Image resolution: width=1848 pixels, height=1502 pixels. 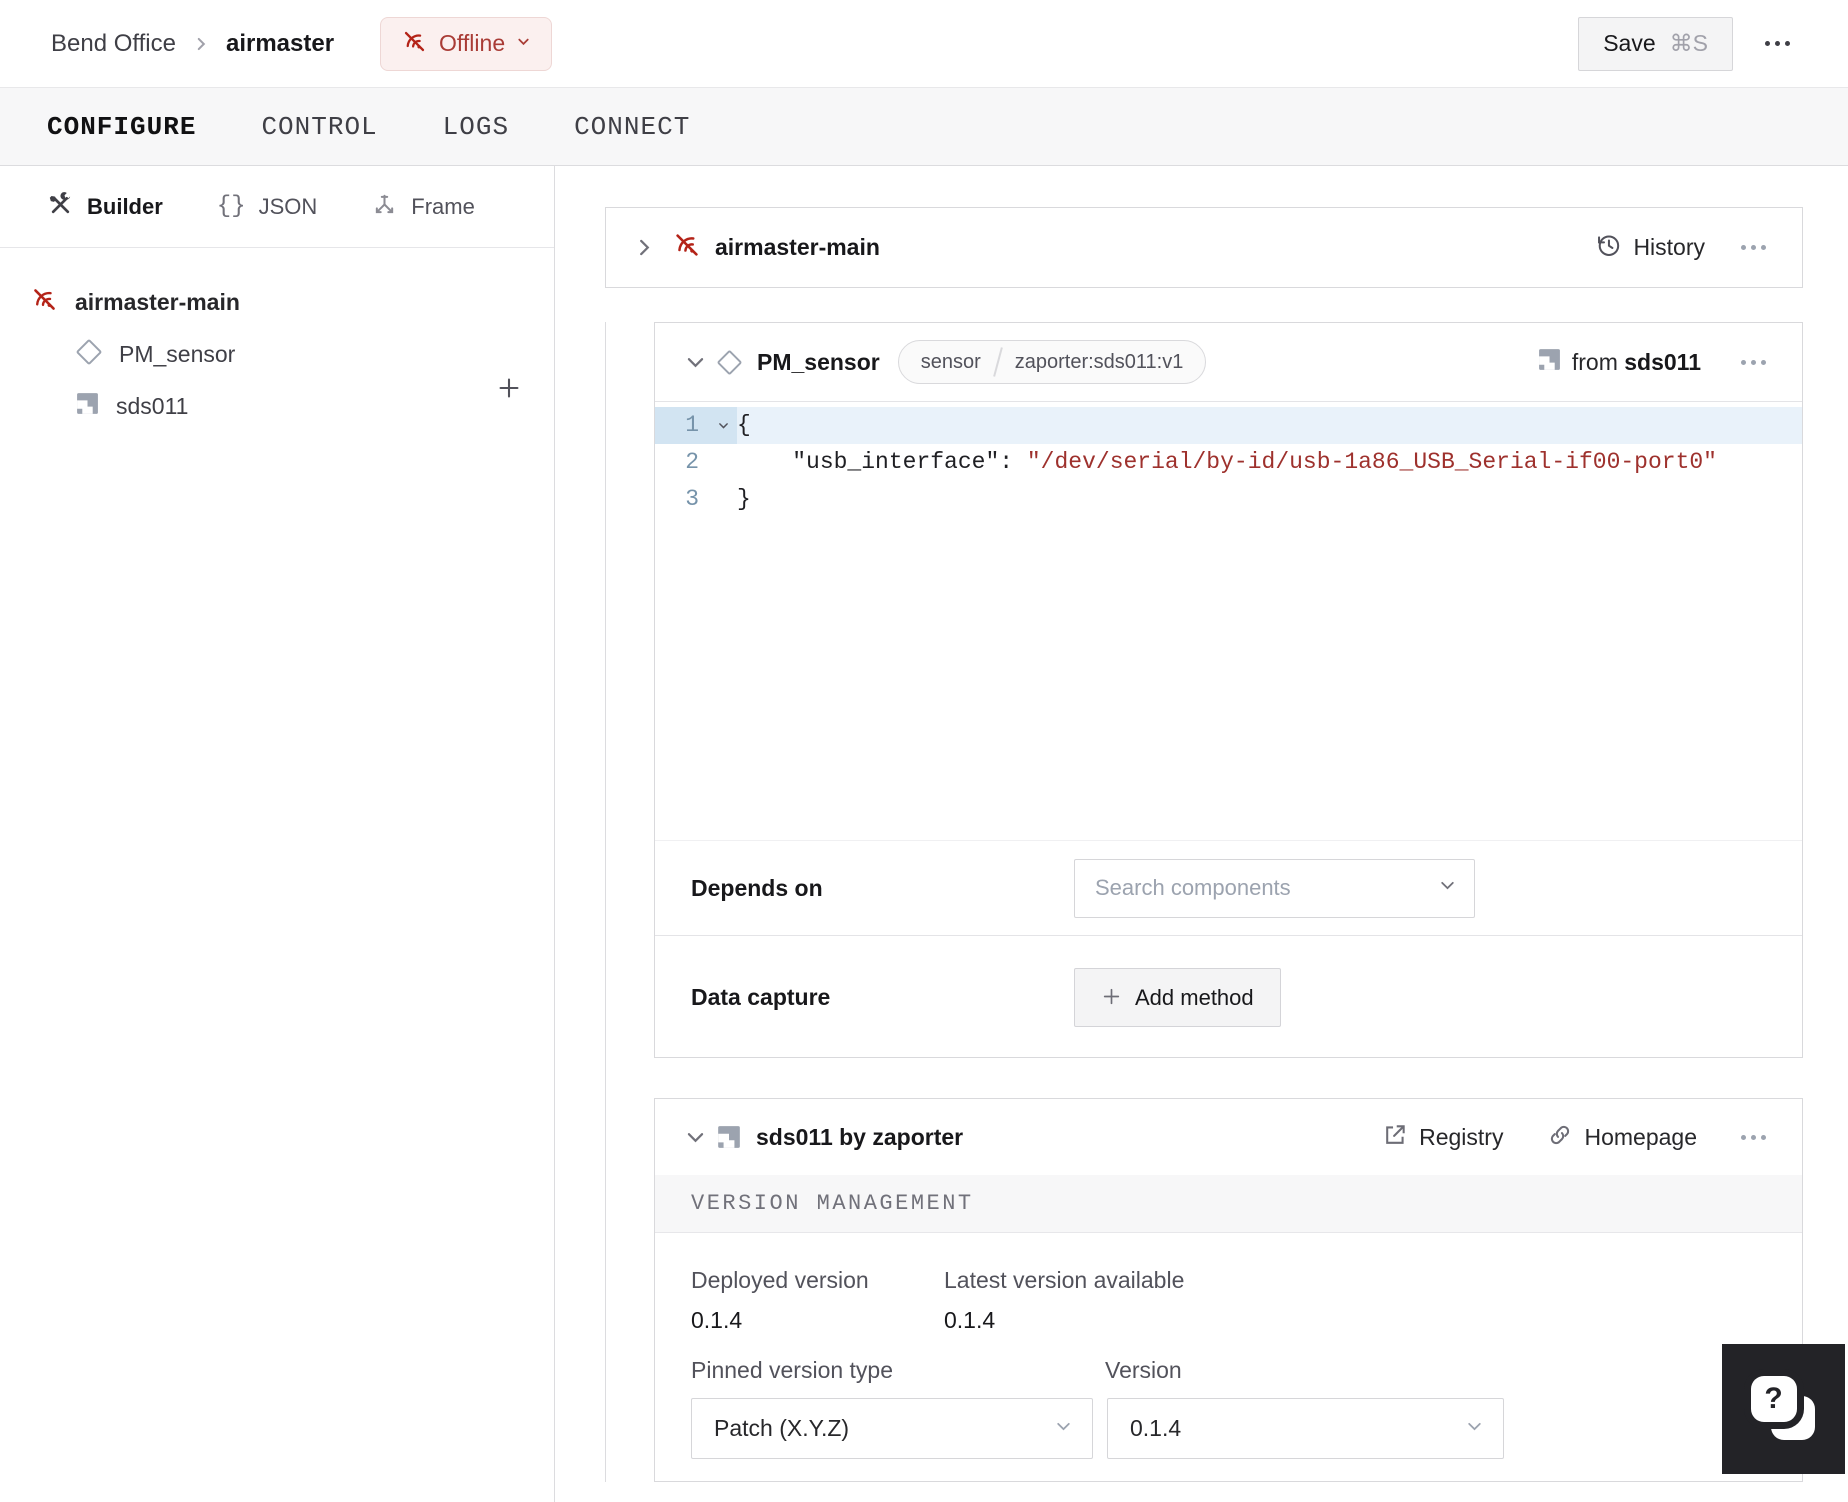 I want to click on view-mode-switcher: Builder {} JSON Frame, so click(x=277, y=207).